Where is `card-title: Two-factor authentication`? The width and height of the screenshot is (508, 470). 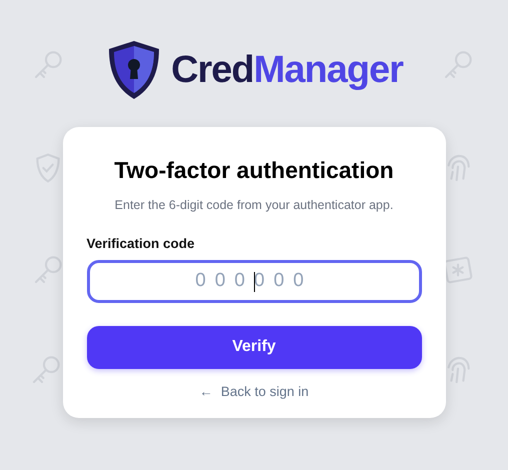 card-title: Two-factor authentication is located at coordinates (254, 170).